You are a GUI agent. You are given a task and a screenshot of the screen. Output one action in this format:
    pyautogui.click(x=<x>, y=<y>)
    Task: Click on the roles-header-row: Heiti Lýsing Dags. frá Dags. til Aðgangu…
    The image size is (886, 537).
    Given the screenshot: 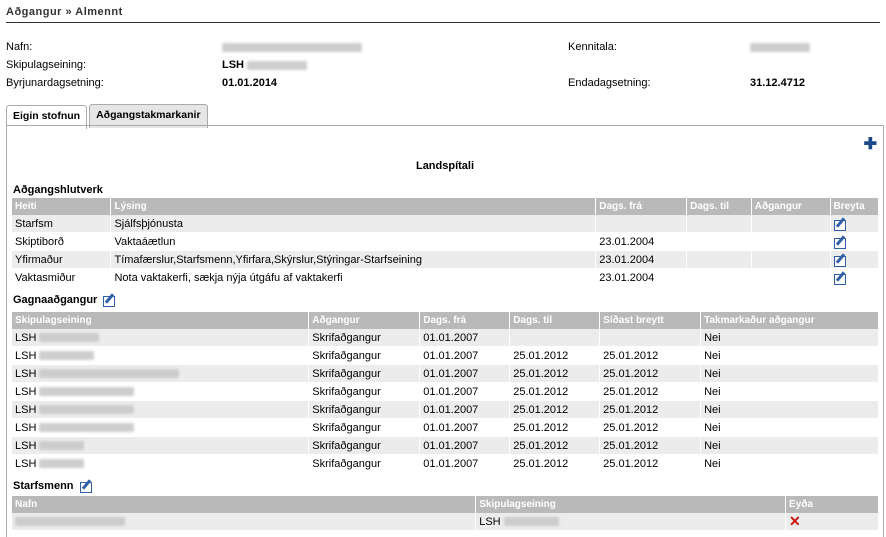 What is the action you would take?
    pyautogui.click(x=445, y=206)
    